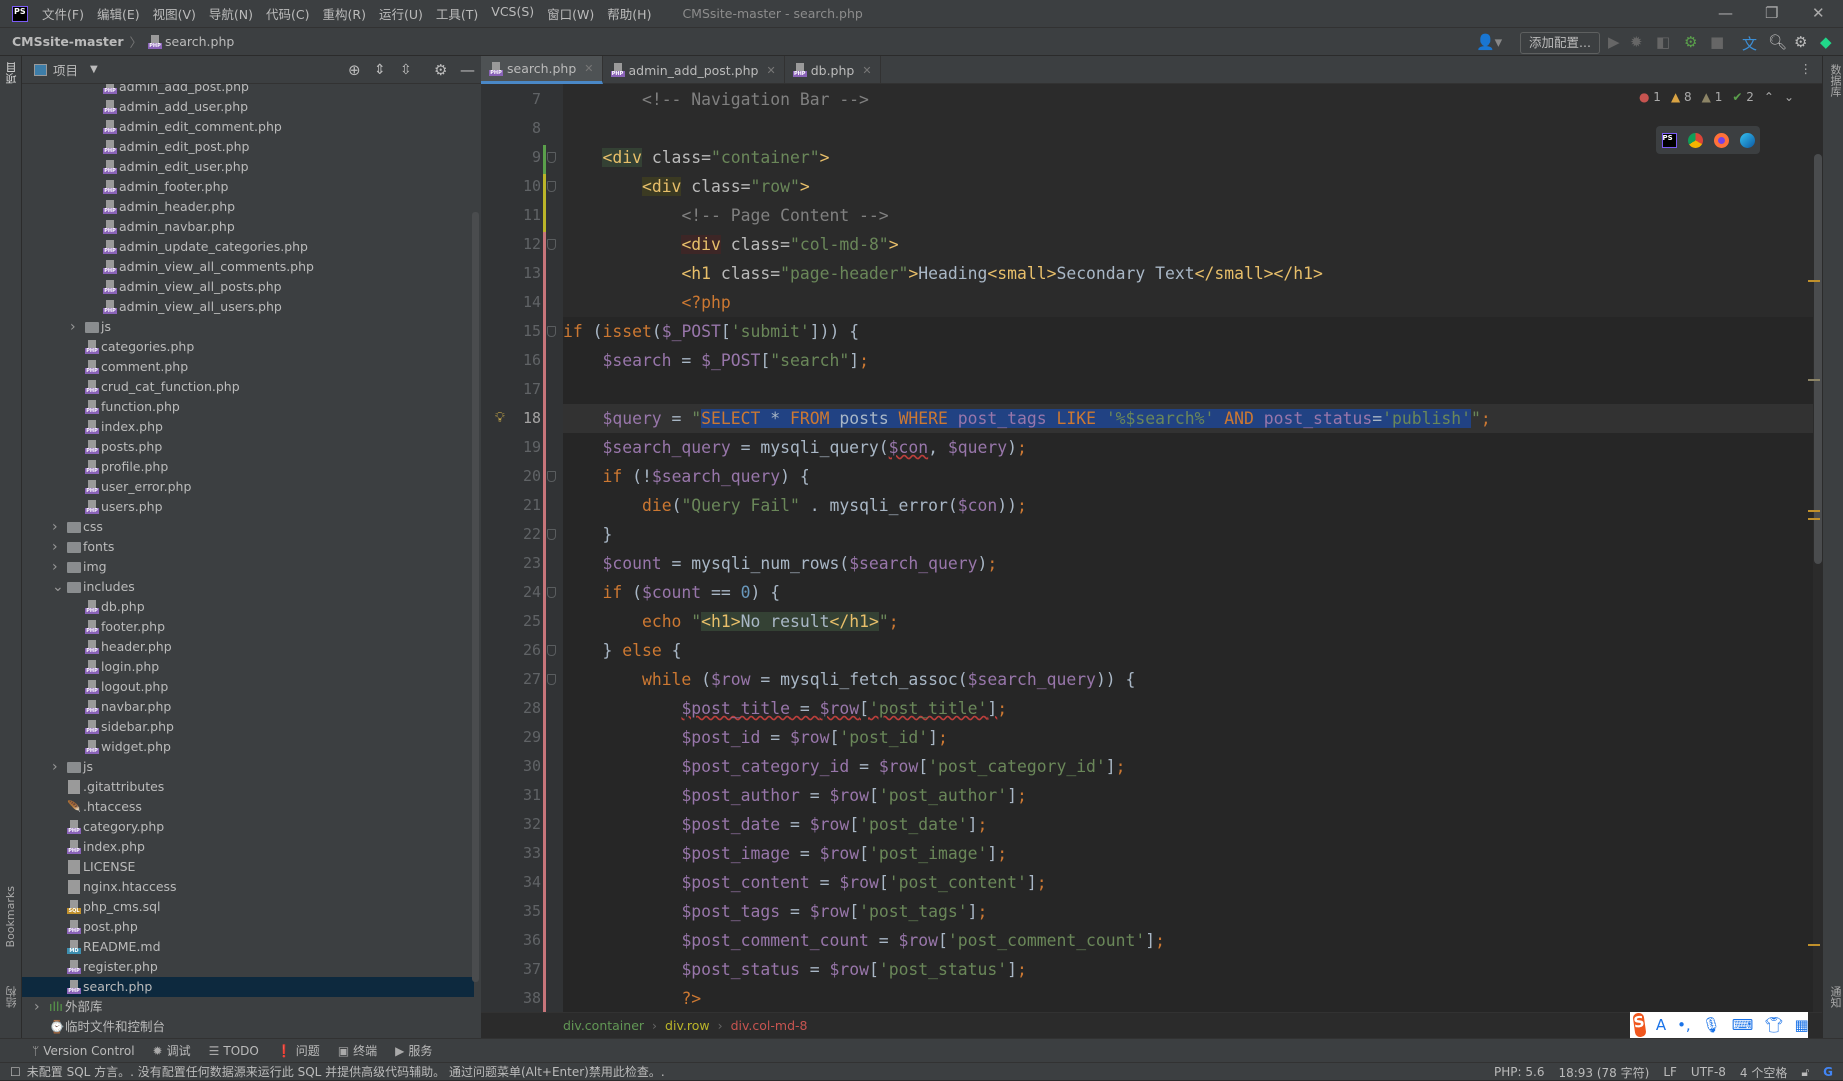 The image size is (1843, 1081). Describe the element at coordinates (248, 307) in the screenshot. I see `tree-file: admin_view_all_users.php` at that location.